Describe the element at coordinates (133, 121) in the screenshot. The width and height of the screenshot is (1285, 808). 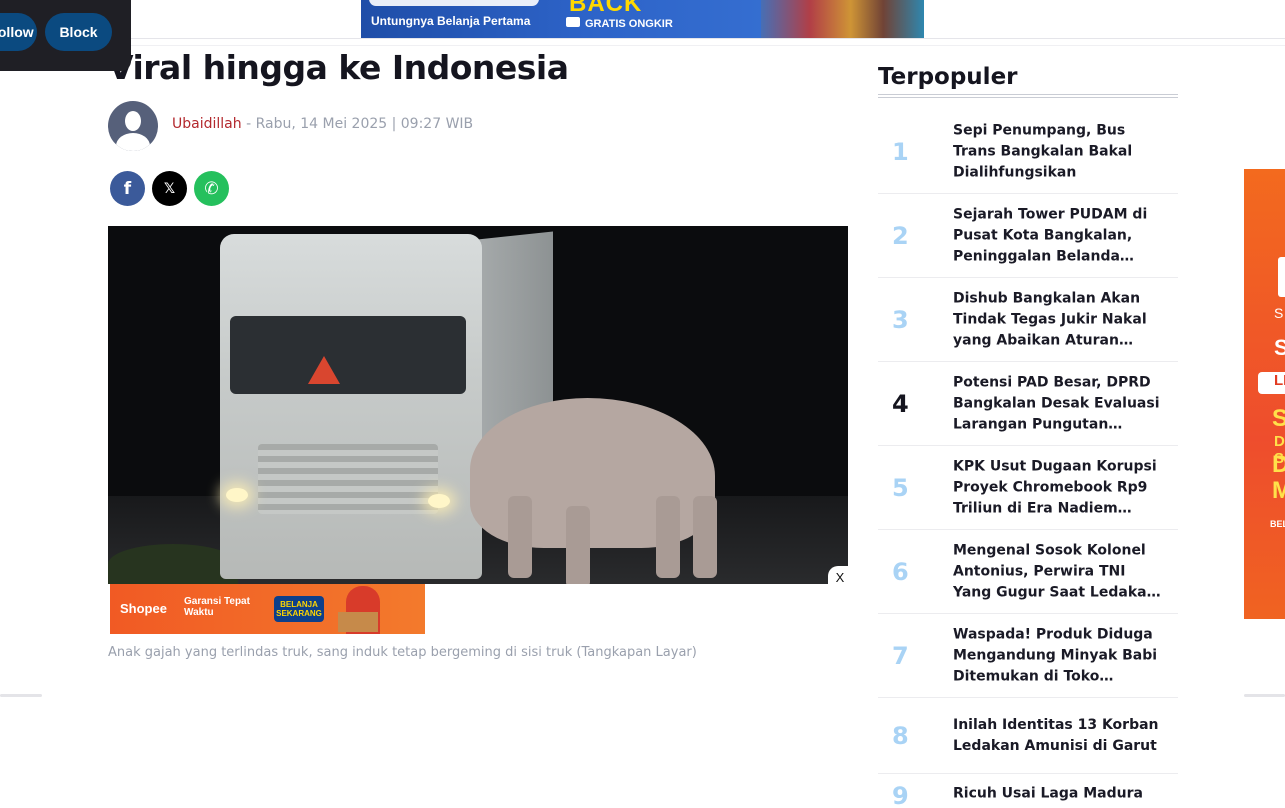
I see `avatar-head-shape` at that location.